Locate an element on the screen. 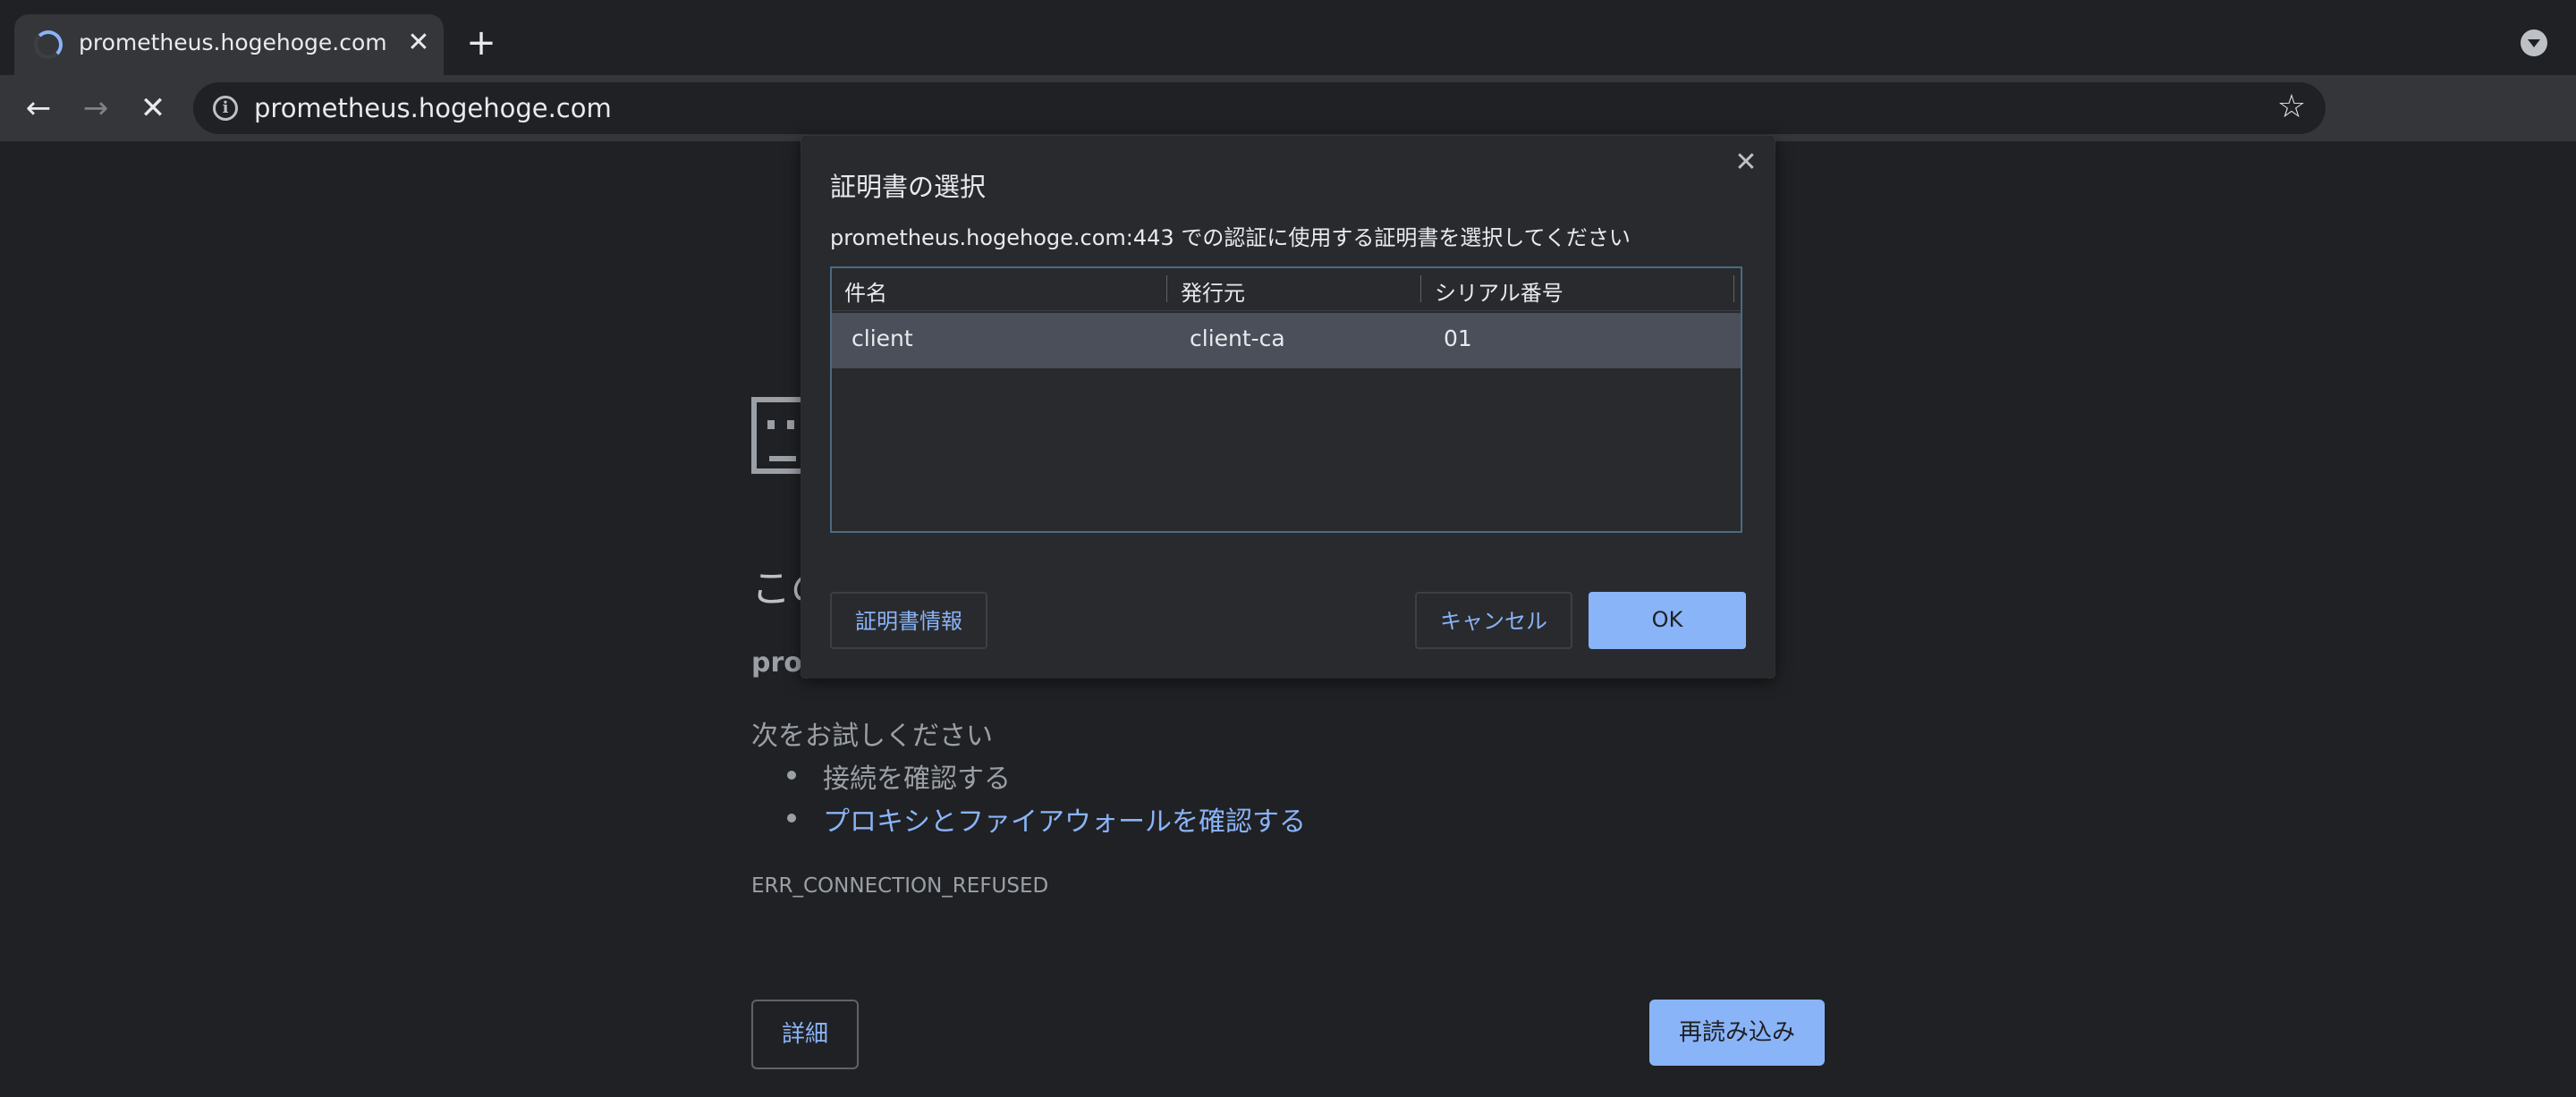 This screenshot has height=1097, width=2576. tab-search-icon is located at coordinates (2534, 43).